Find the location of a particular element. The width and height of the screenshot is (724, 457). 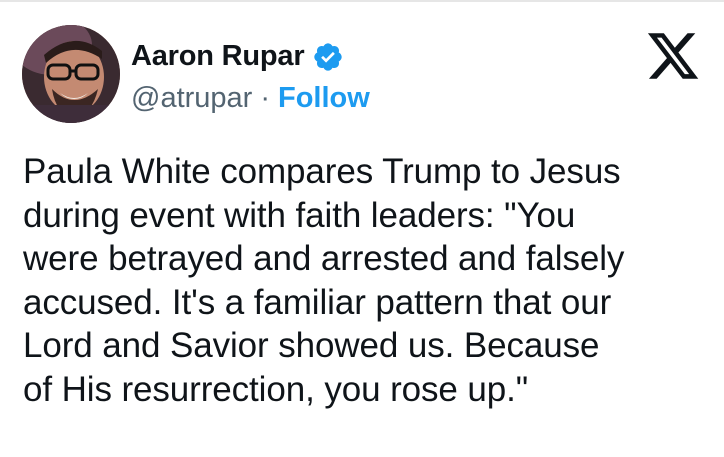

x-logo-icon is located at coordinates (673, 56).